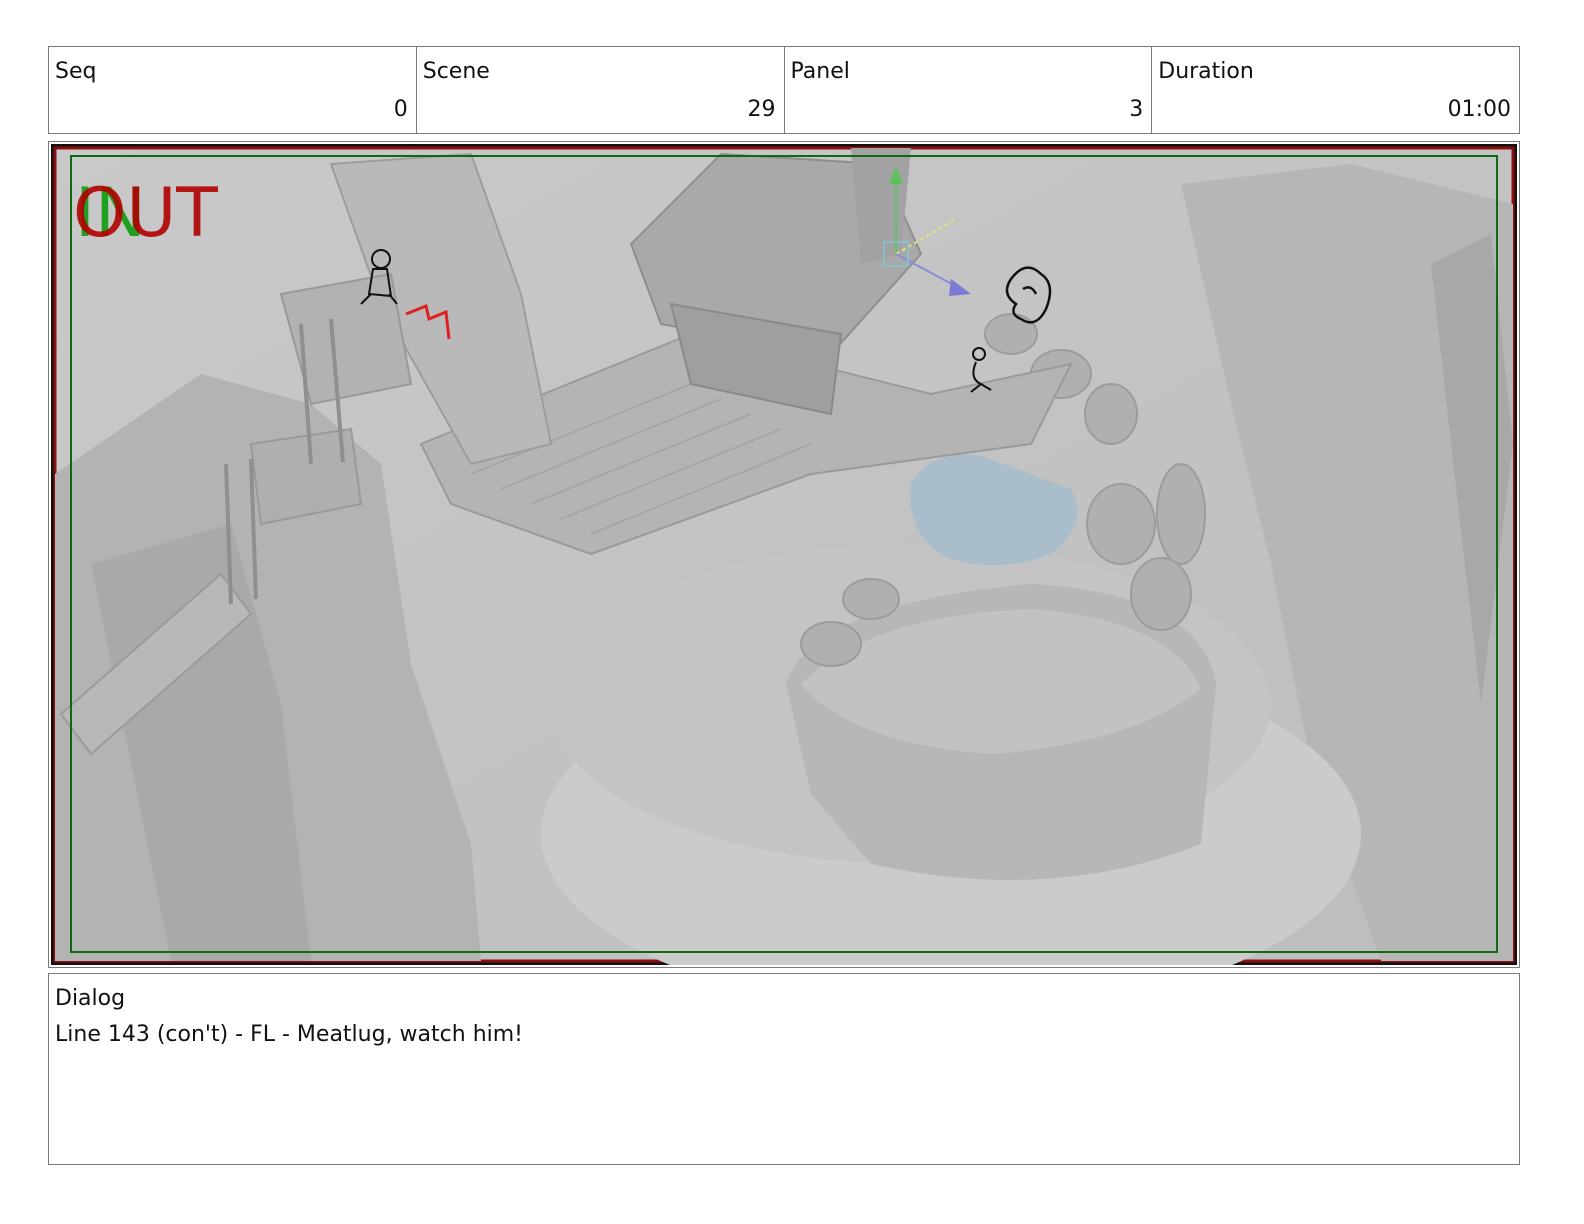  I want to click on out-marker: OUT, so click(145, 213).